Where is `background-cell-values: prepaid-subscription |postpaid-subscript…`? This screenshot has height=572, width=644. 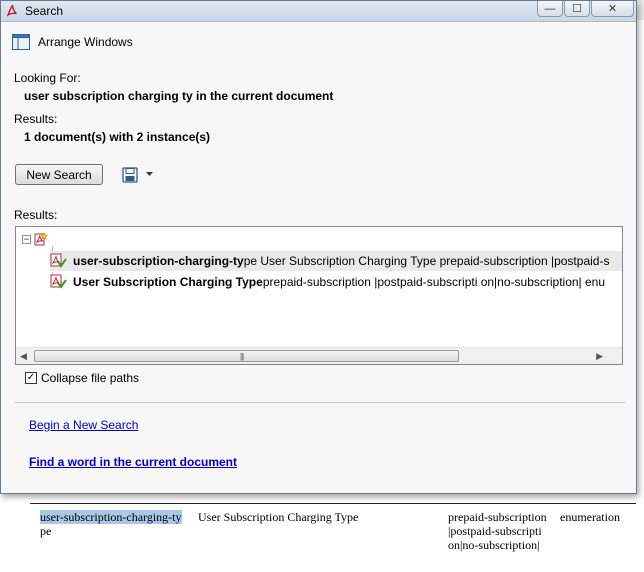 background-cell-values: prepaid-subscription |postpaid-subscript… is located at coordinates (497, 531).